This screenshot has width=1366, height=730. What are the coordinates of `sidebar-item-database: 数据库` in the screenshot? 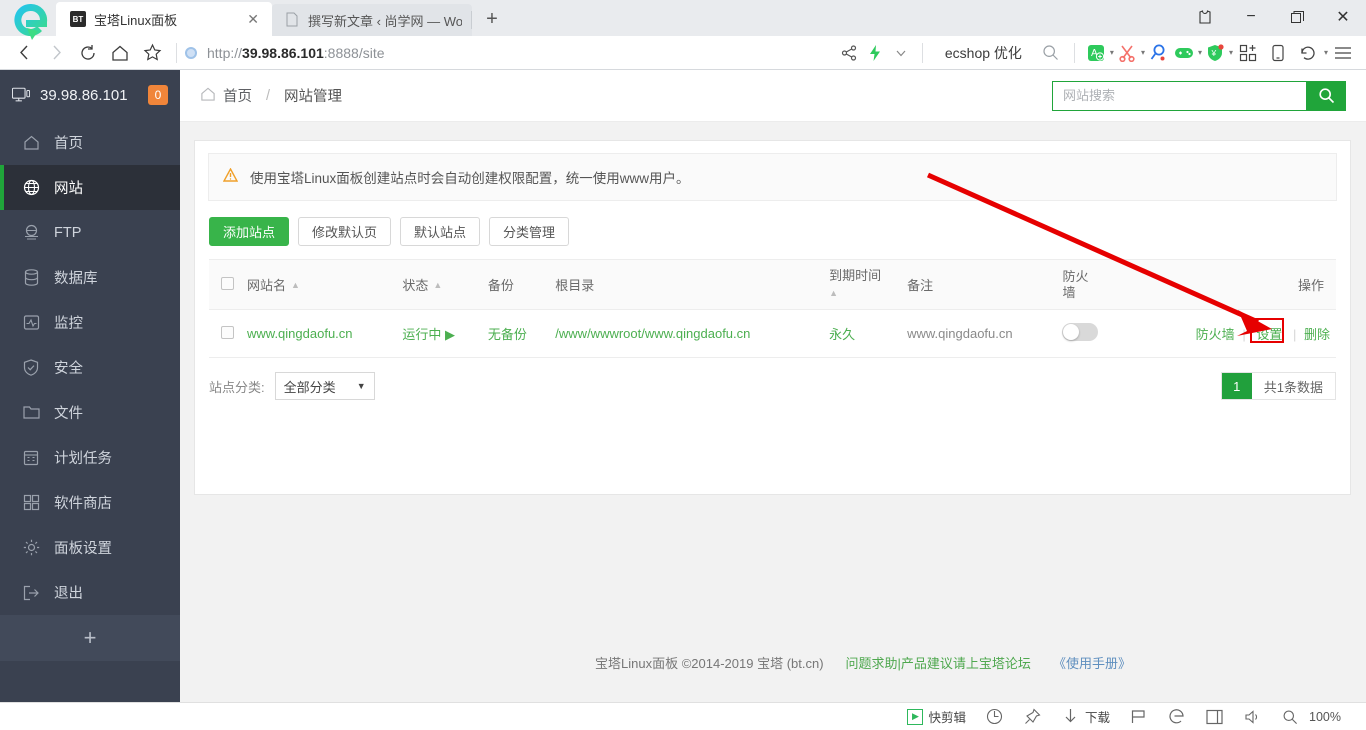 It's located at (90, 277).